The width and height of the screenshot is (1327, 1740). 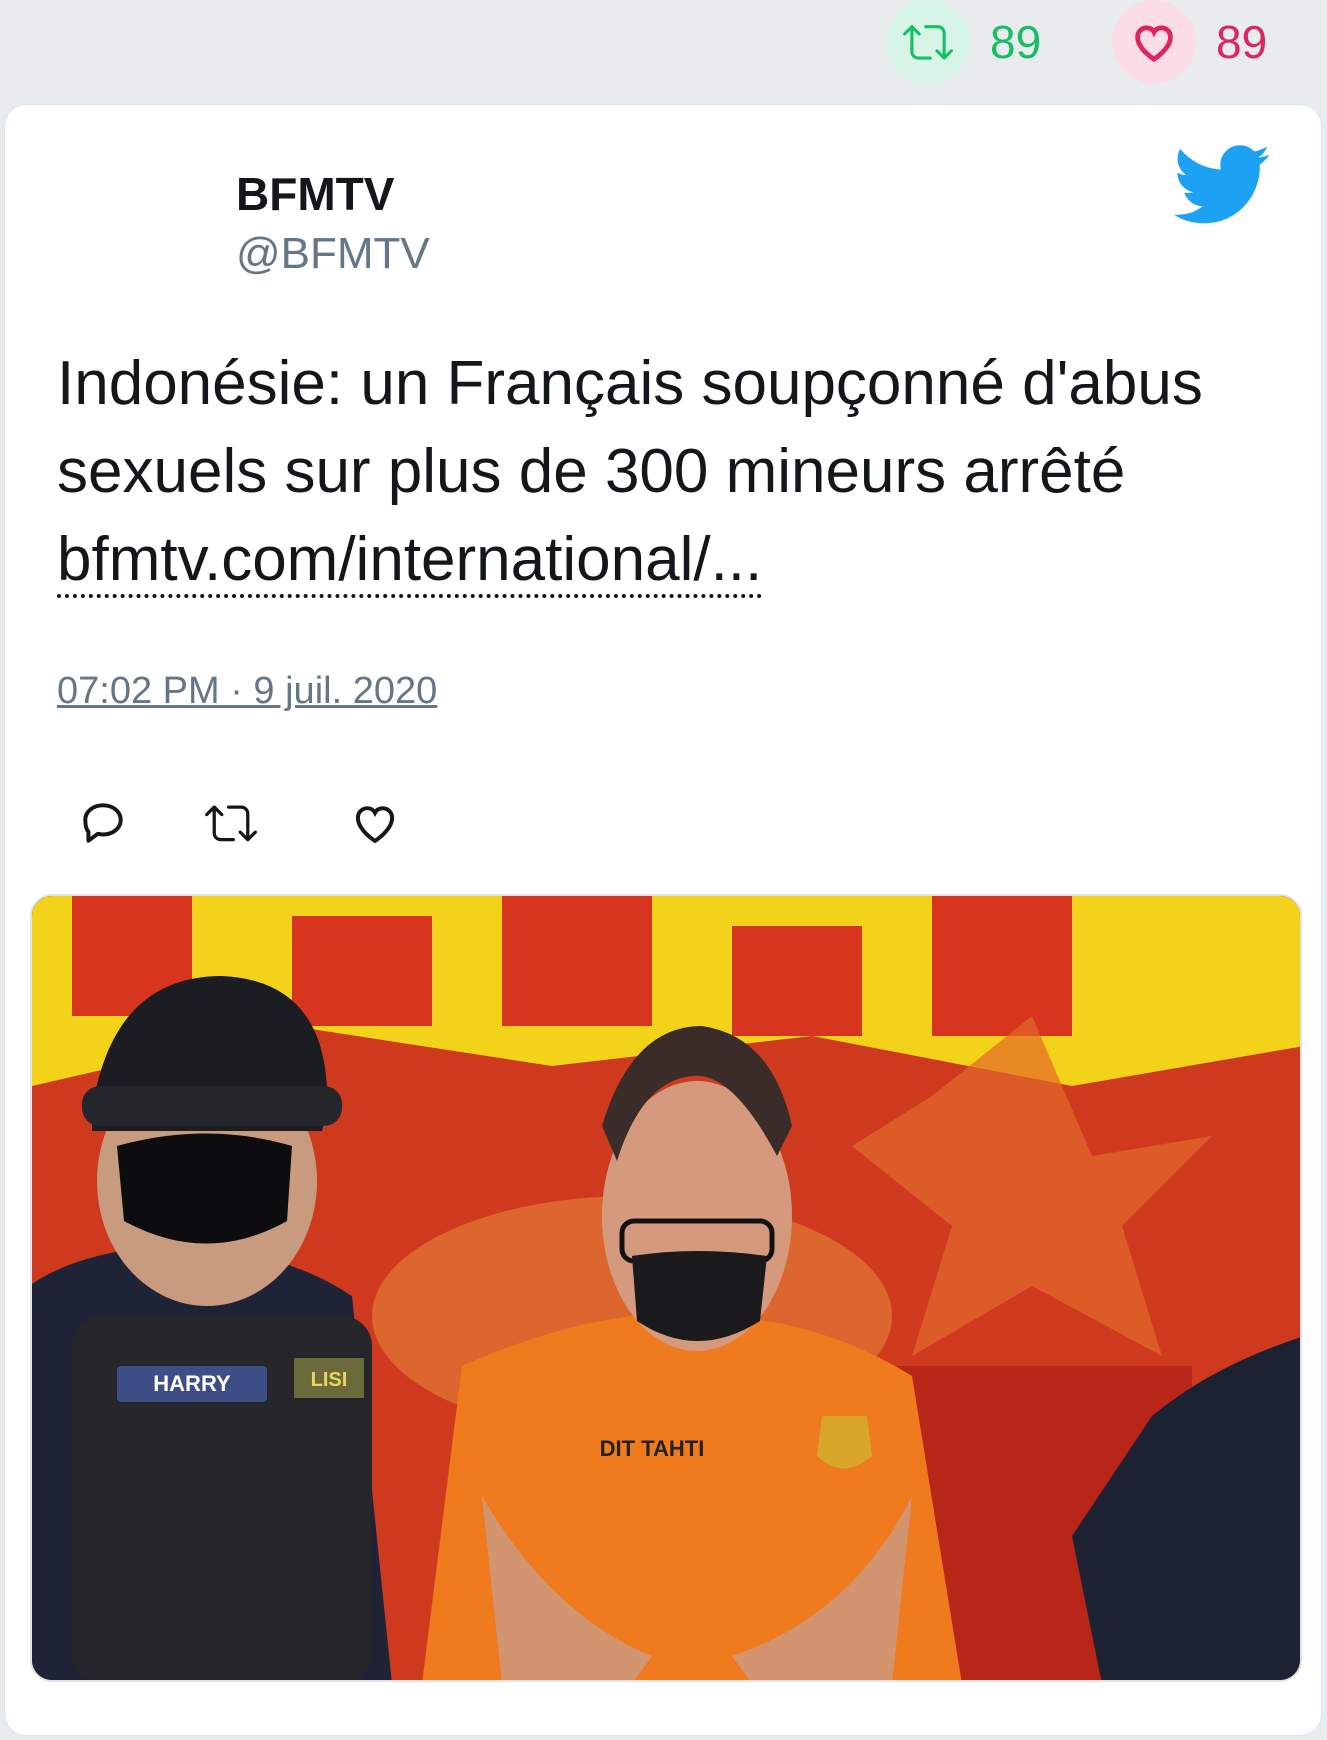 I want to click on retweet-count: 89, so click(x=1016, y=42).